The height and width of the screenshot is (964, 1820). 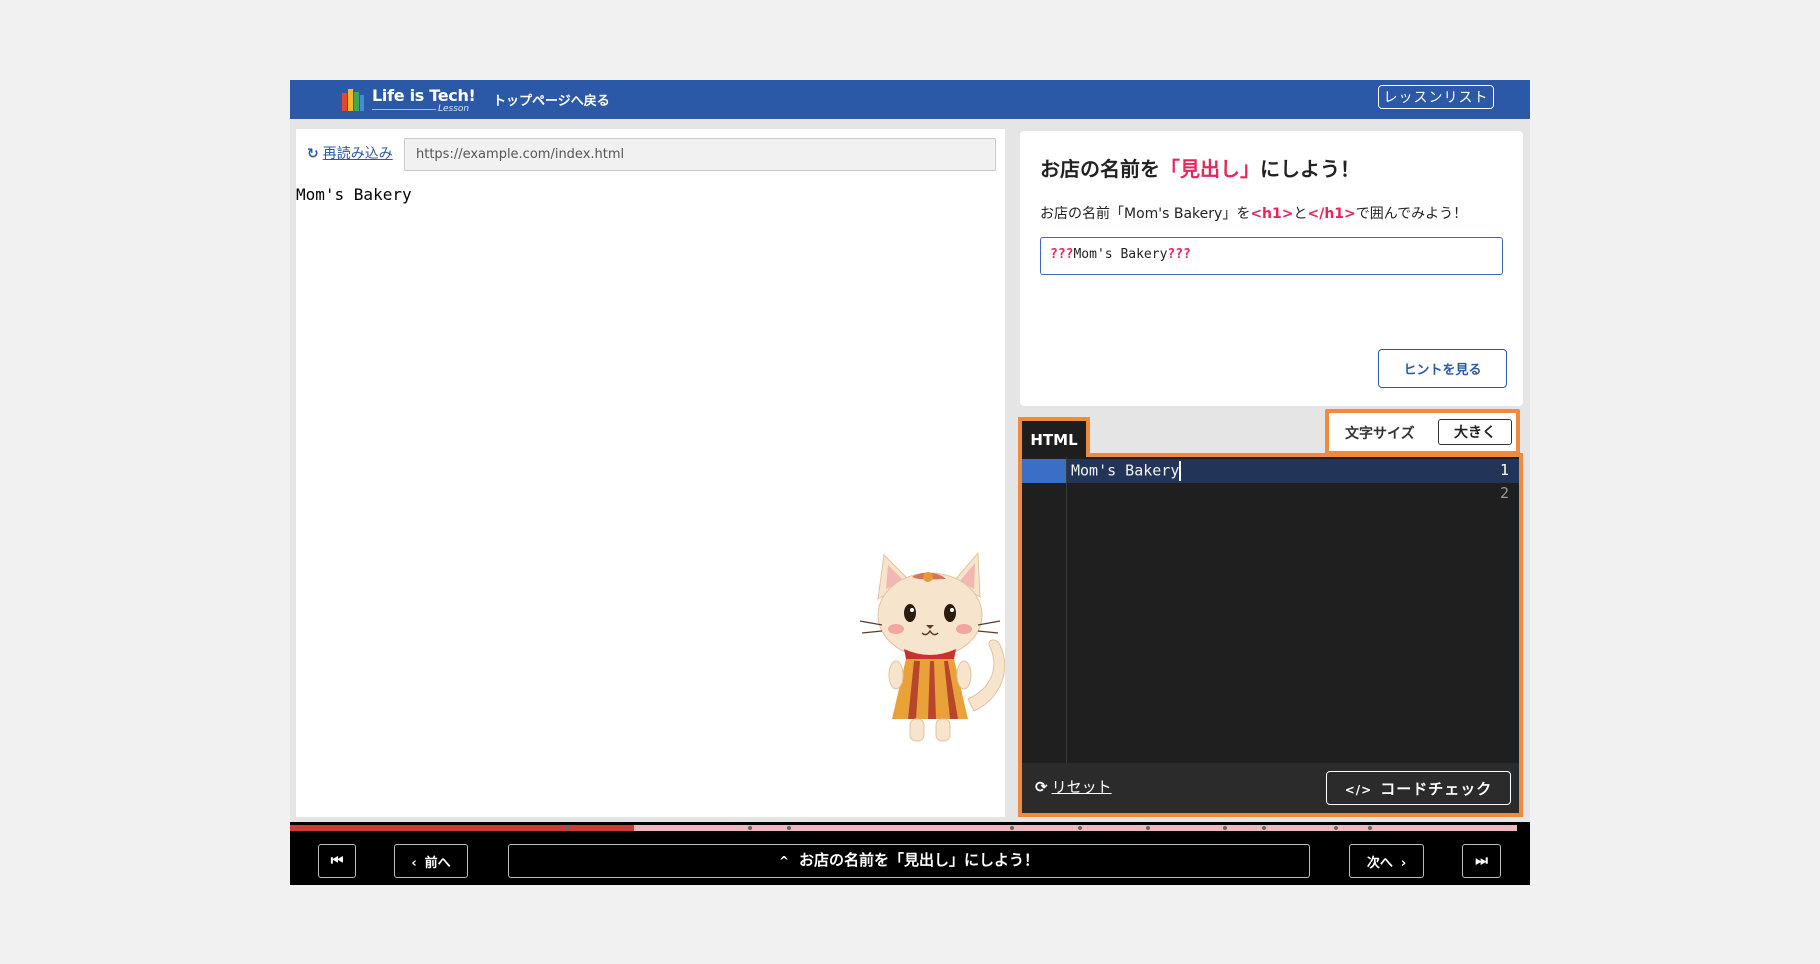 I want to click on answer-template-box: ???Mom's Bakery???, so click(x=1271, y=256).